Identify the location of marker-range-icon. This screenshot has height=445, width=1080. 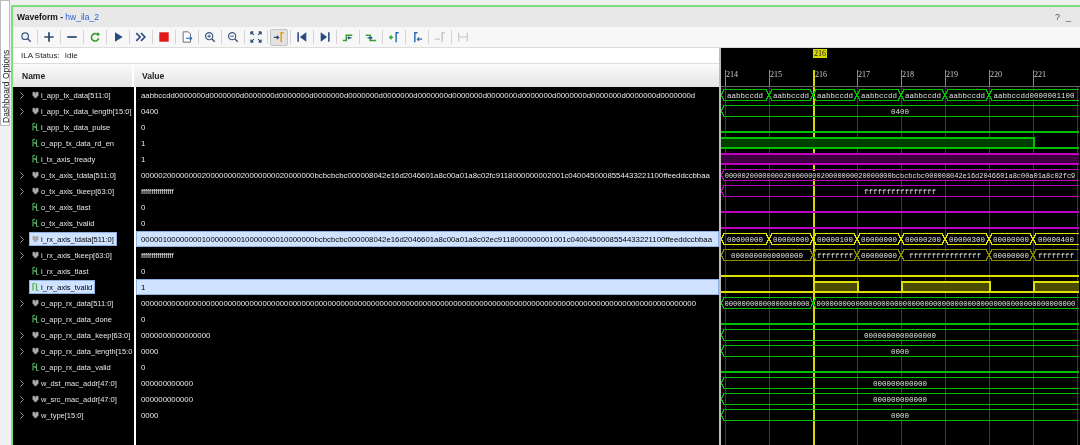
(463, 37).